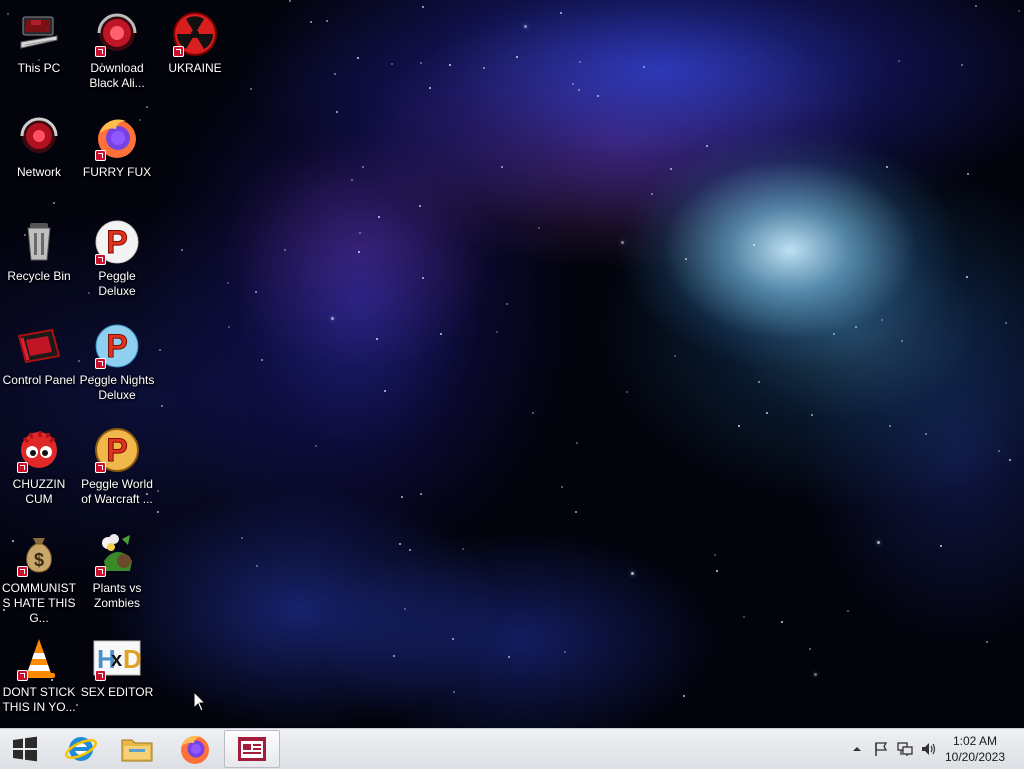  Describe the element at coordinates (117, 172) in the screenshot. I see `desktop-icon-label: FURRY FUX` at that location.